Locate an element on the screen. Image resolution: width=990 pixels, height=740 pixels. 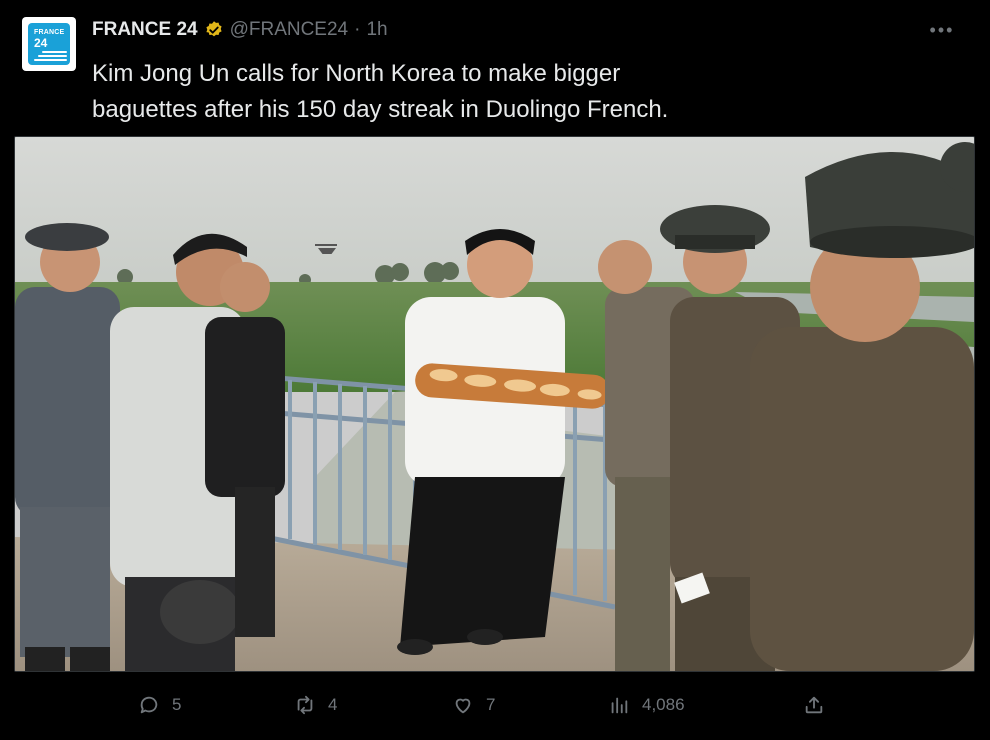
like-icon is located at coordinates (463, 706).